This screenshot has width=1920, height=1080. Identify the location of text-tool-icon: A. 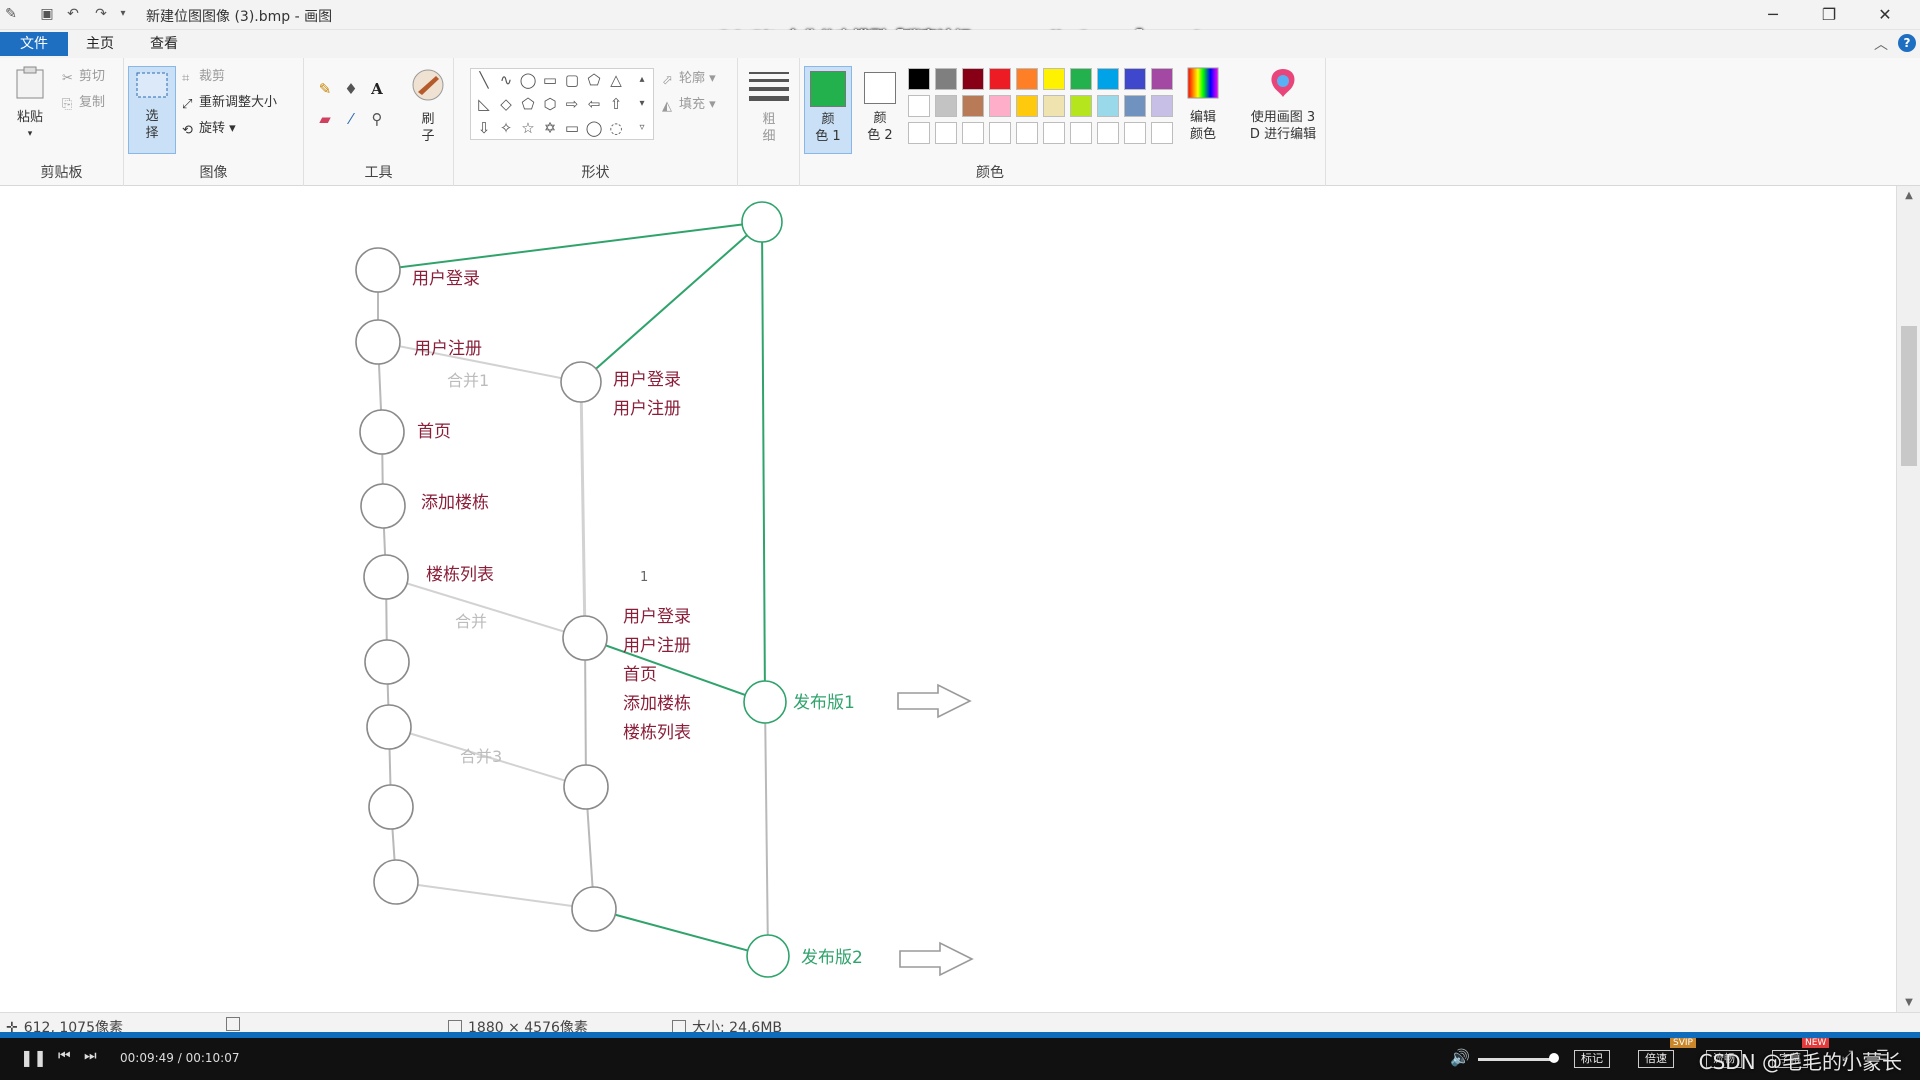
(377, 89).